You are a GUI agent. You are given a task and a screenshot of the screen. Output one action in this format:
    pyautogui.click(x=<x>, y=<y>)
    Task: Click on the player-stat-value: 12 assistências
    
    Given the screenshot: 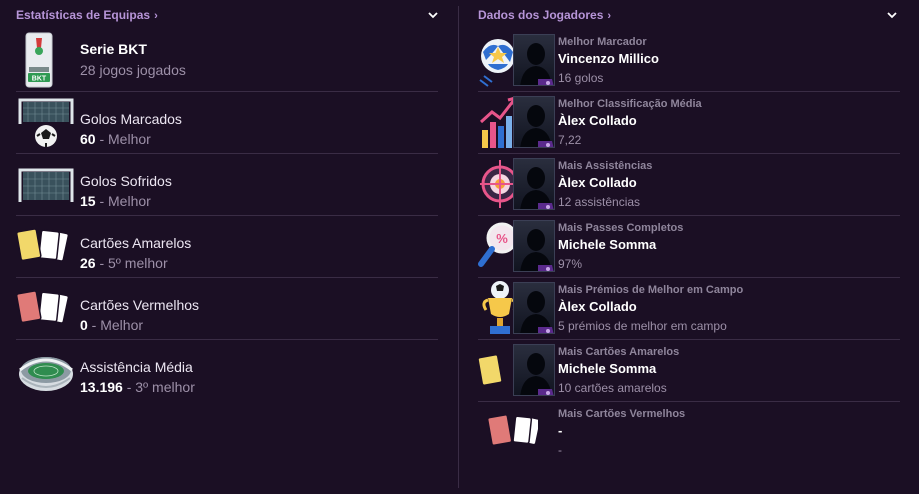 What is the action you would take?
    pyautogui.click(x=599, y=202)
    